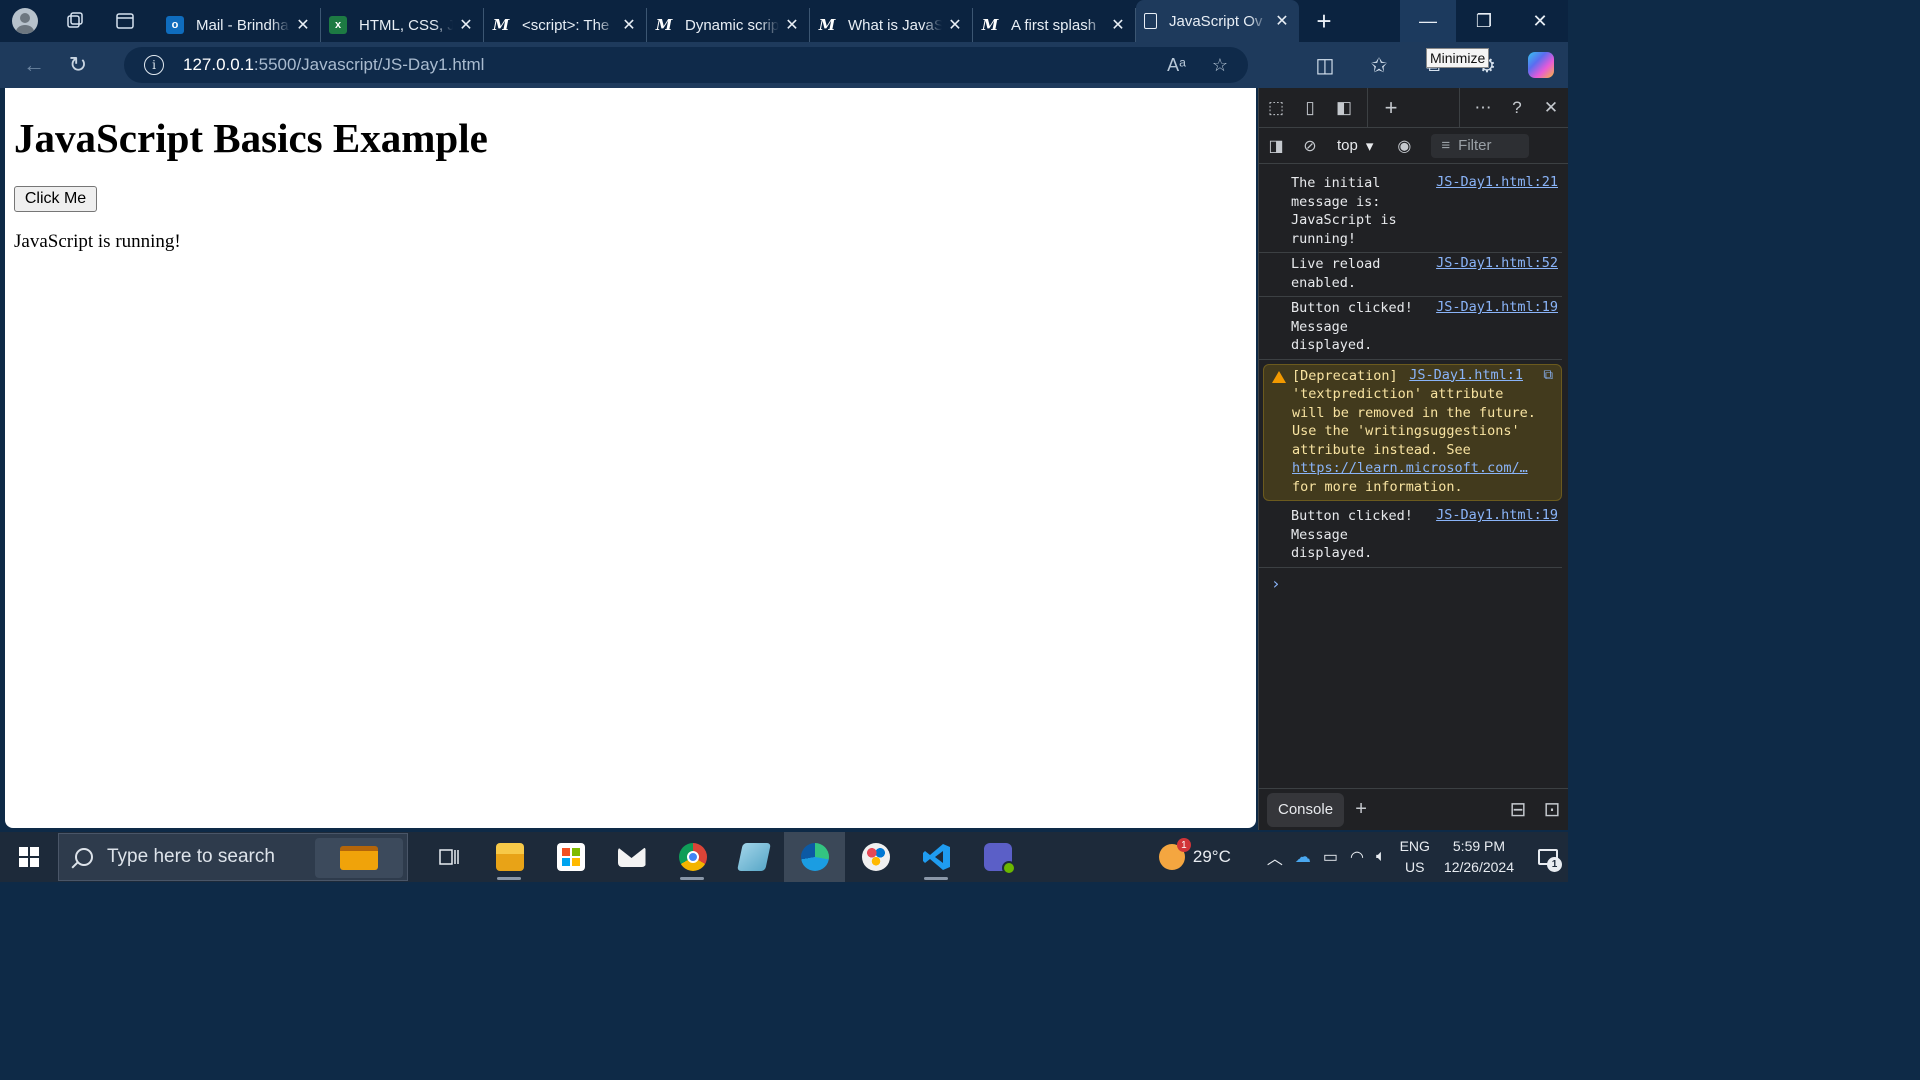 Image resolution: width=1920 pixels, height=1080 pixels. What do you see at coordinates (1413, 107) in the screenshot?
I see `devtools-toolbar: ⬚ ▯ ◧ + ⋯ ? ✕` at bounding box center [1413, 107].